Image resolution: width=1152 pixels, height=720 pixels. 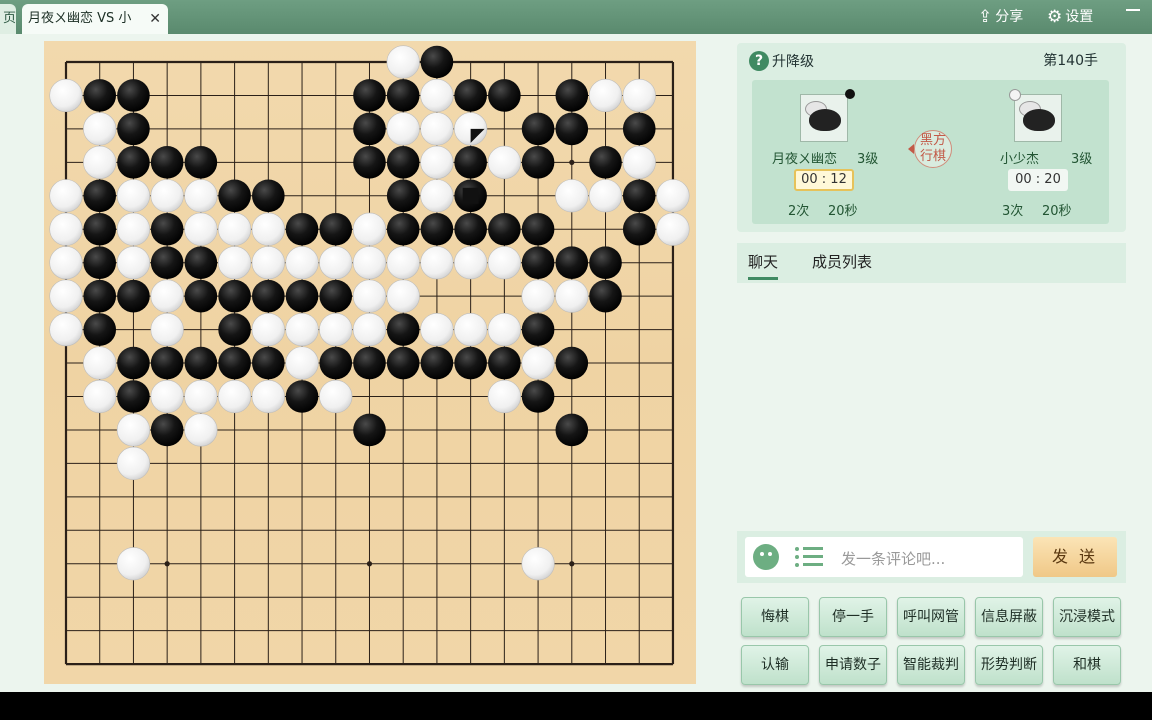 I want to click on rank-mode: ? 升降级, so click(x=781, y=61).